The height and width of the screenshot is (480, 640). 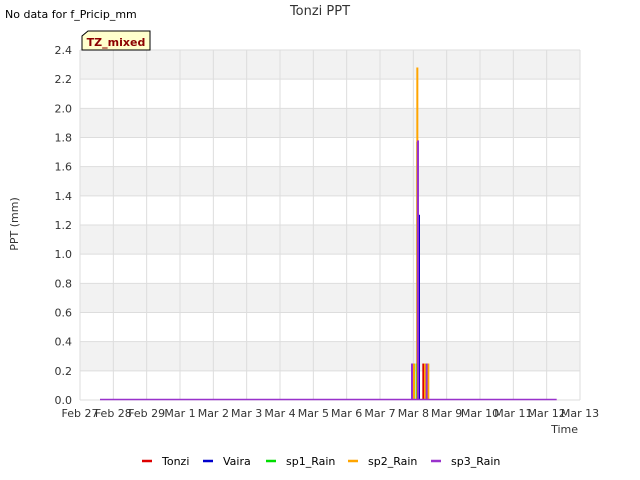 What do you see at coordinates (14, 224) in the screenshot?
I see `y-axis-label: PPT (mm)` at bounding box center [14, 224].